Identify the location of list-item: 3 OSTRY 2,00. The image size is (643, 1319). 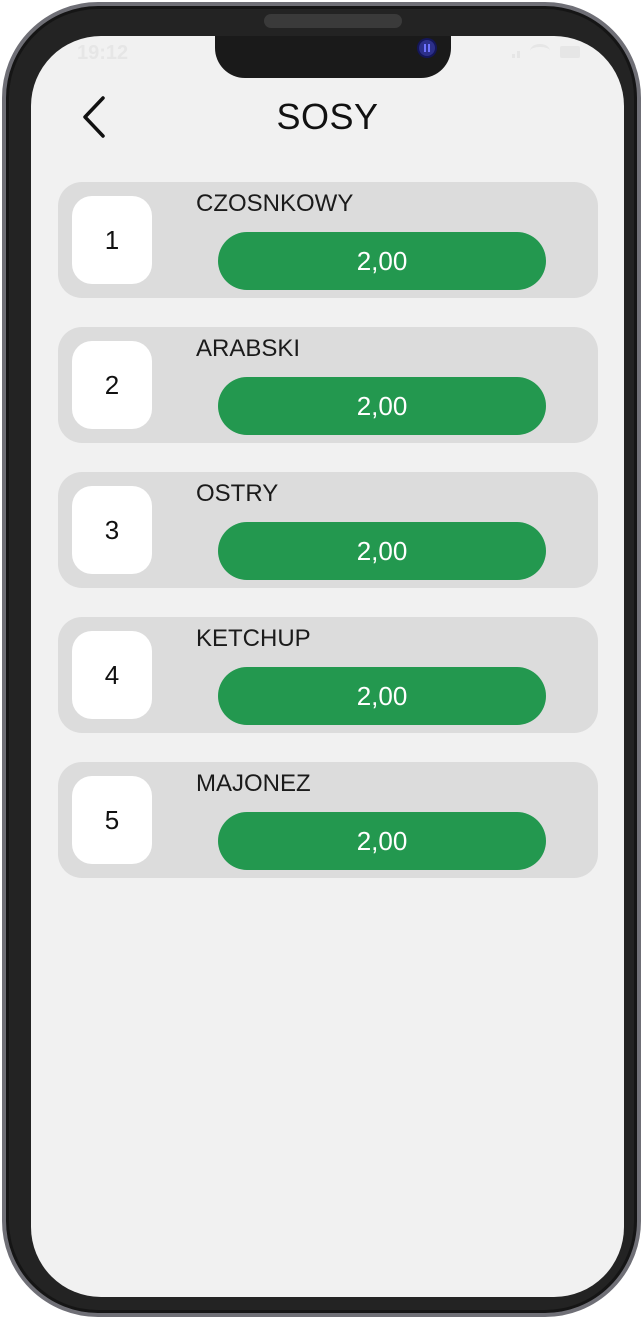
(328, 530).